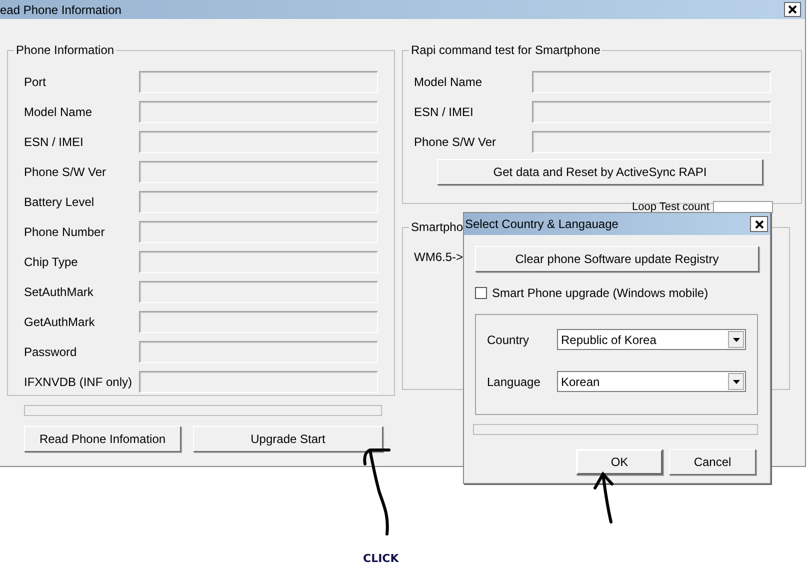  I want to click on button: Cancel, so click(712, 462).